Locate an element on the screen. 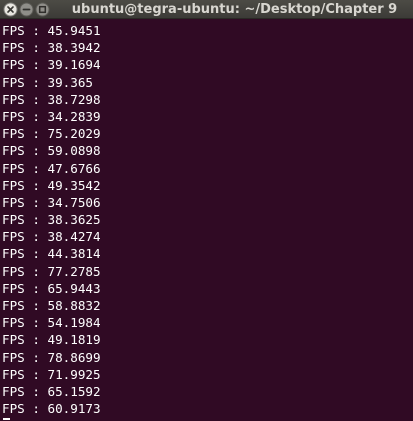 The height and width of the screenshot is (421, 413). terminal-line: FPS : 34.7506 is located at coordinates (51, 202).